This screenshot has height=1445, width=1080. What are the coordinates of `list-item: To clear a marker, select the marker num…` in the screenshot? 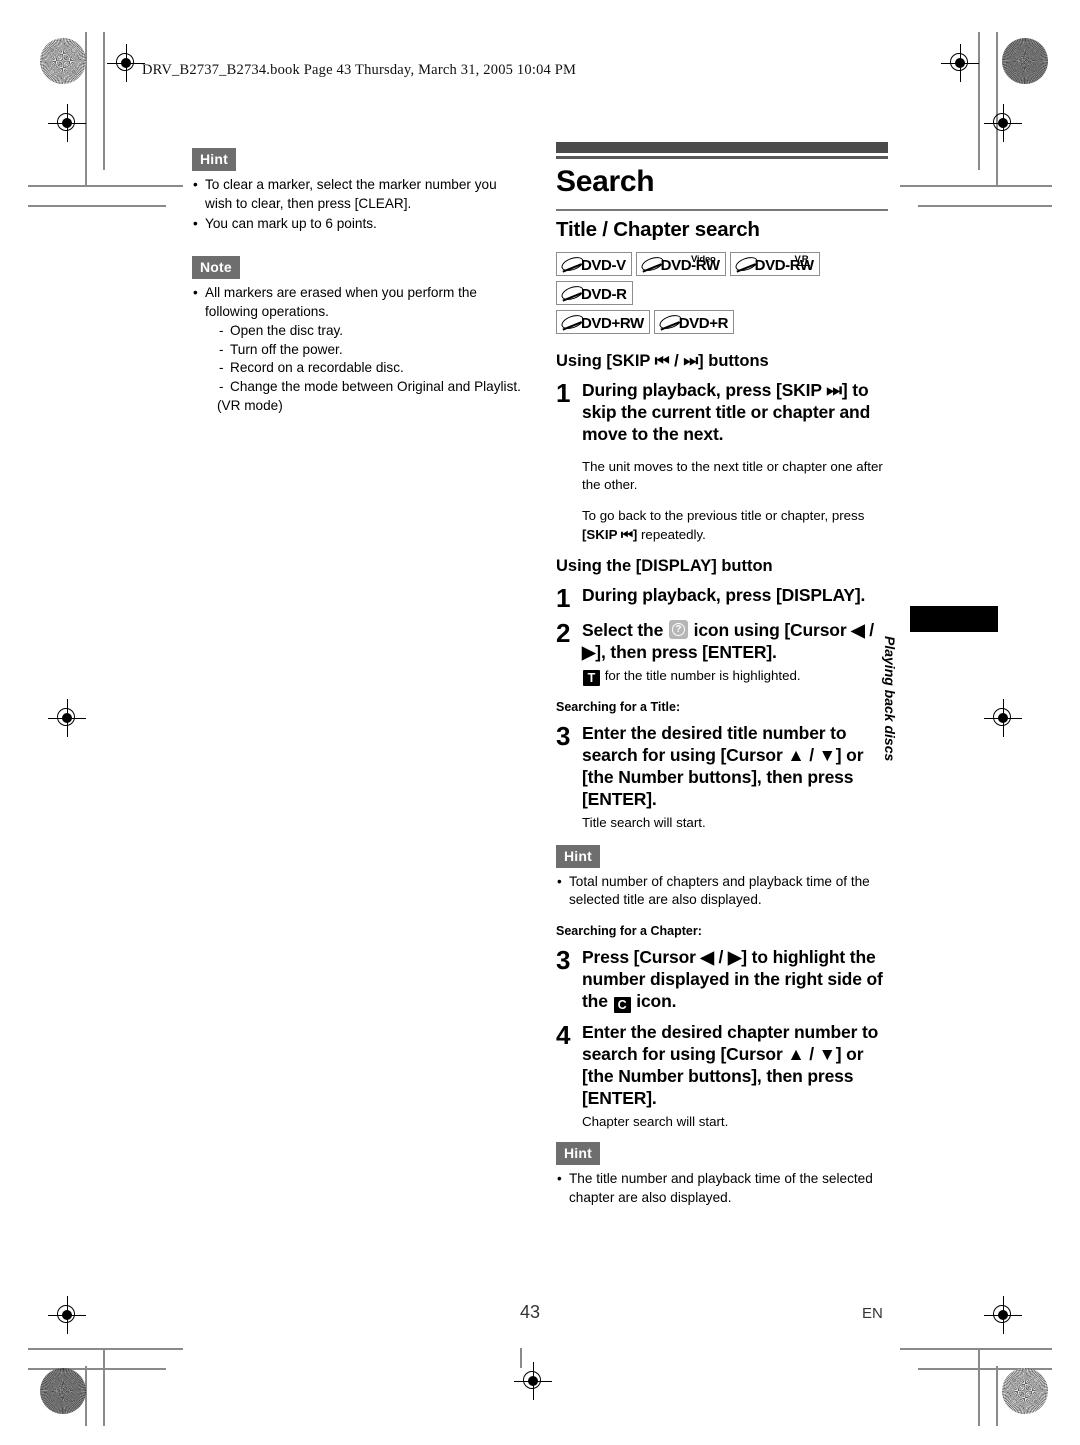 It's located at (357, 195).